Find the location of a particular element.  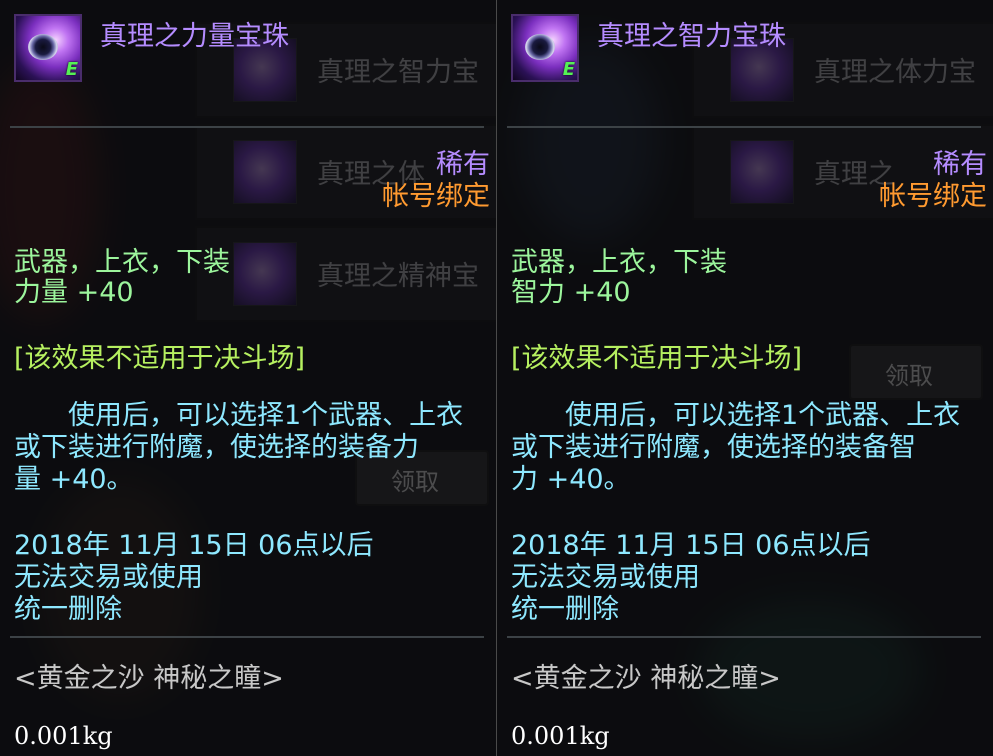

description-line: 或下装进行附魔，使选择的装备智 is located at coordinates (713, 447).